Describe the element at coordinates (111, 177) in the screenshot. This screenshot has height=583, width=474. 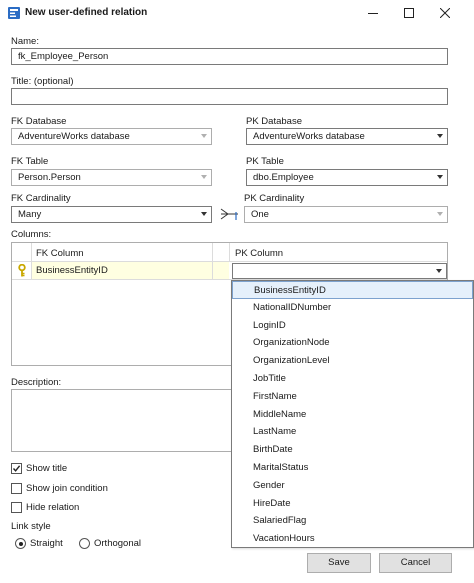
I see `fk-table-select: Person.Person` at that location.